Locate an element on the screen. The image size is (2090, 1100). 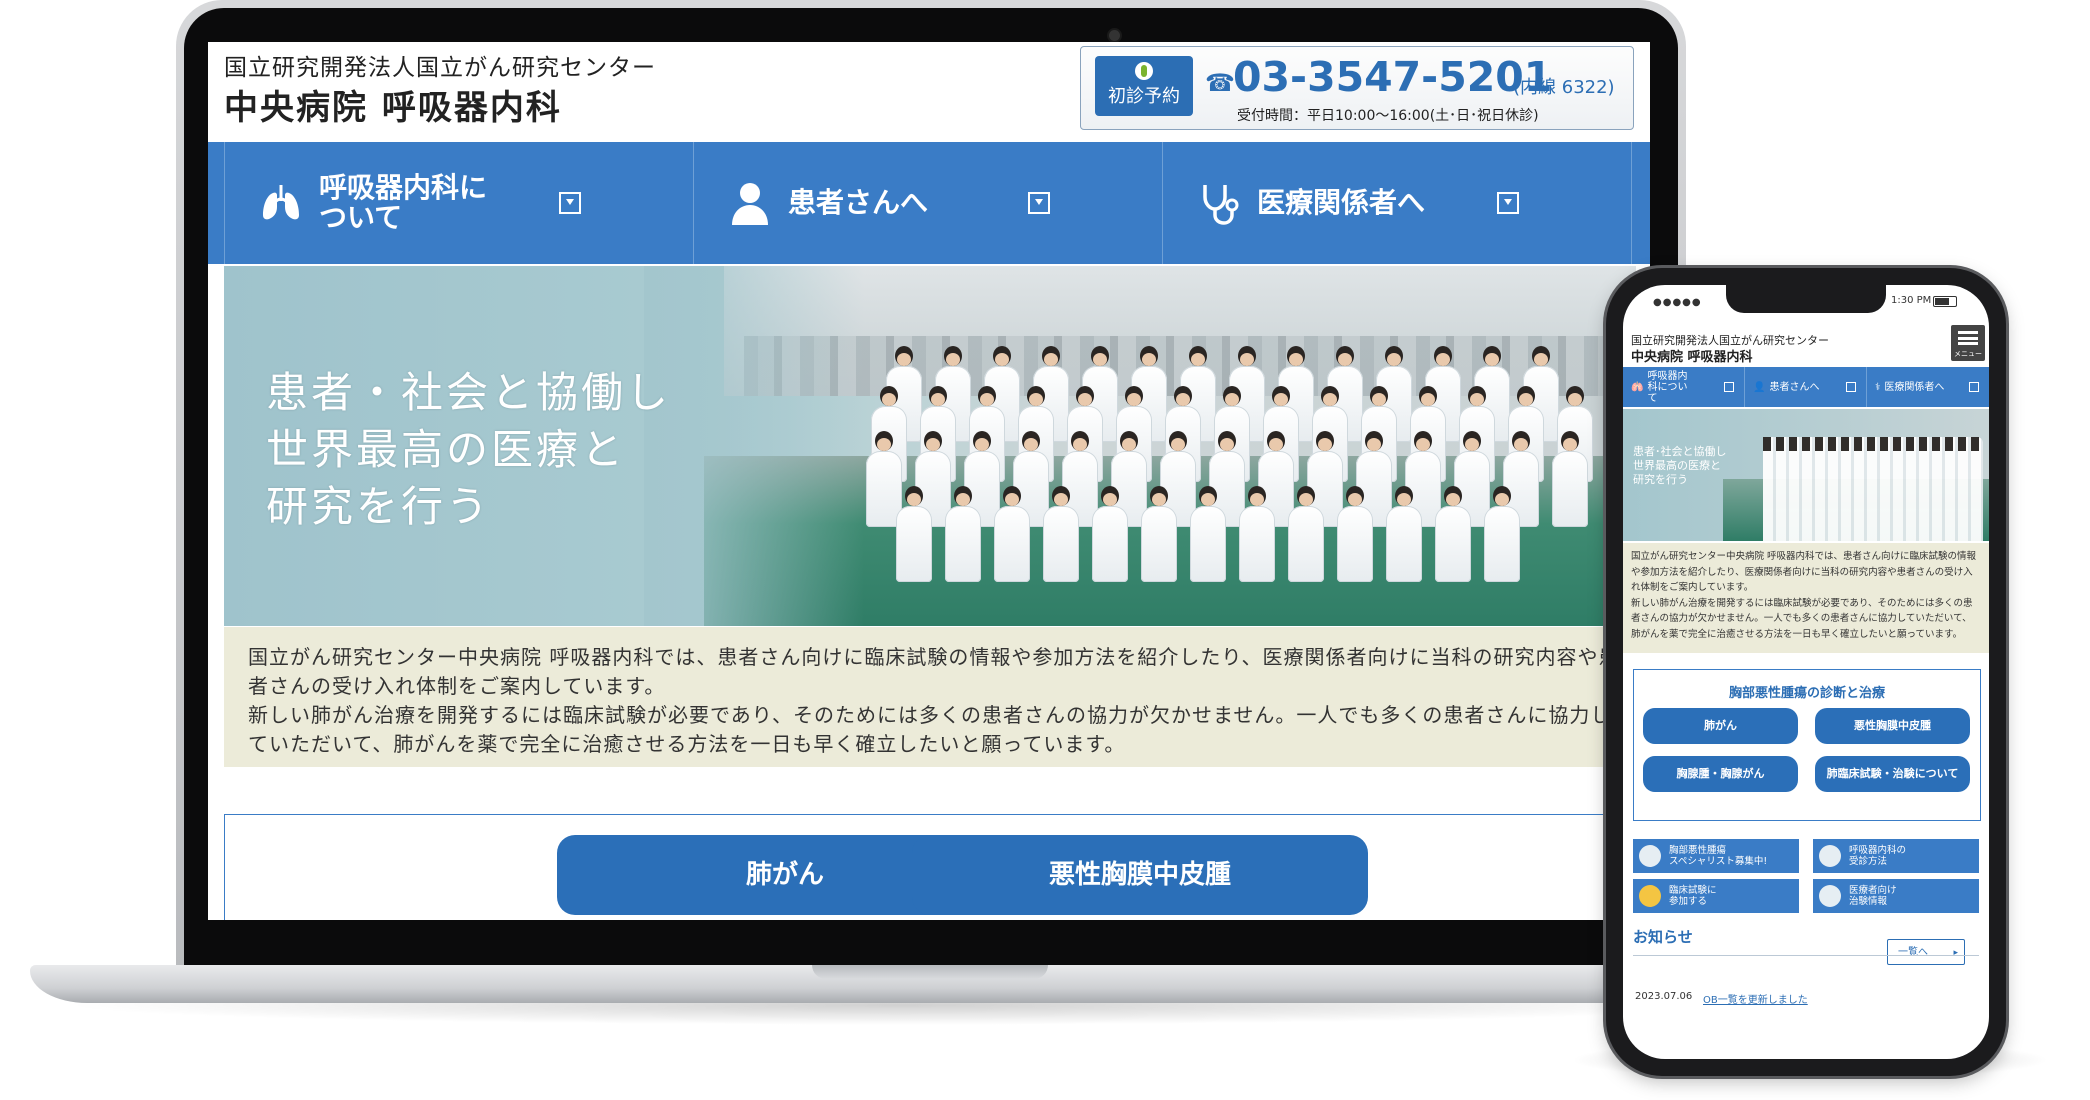
hero-line: 患者・社会と協働し is located at coordinates (469, 392).